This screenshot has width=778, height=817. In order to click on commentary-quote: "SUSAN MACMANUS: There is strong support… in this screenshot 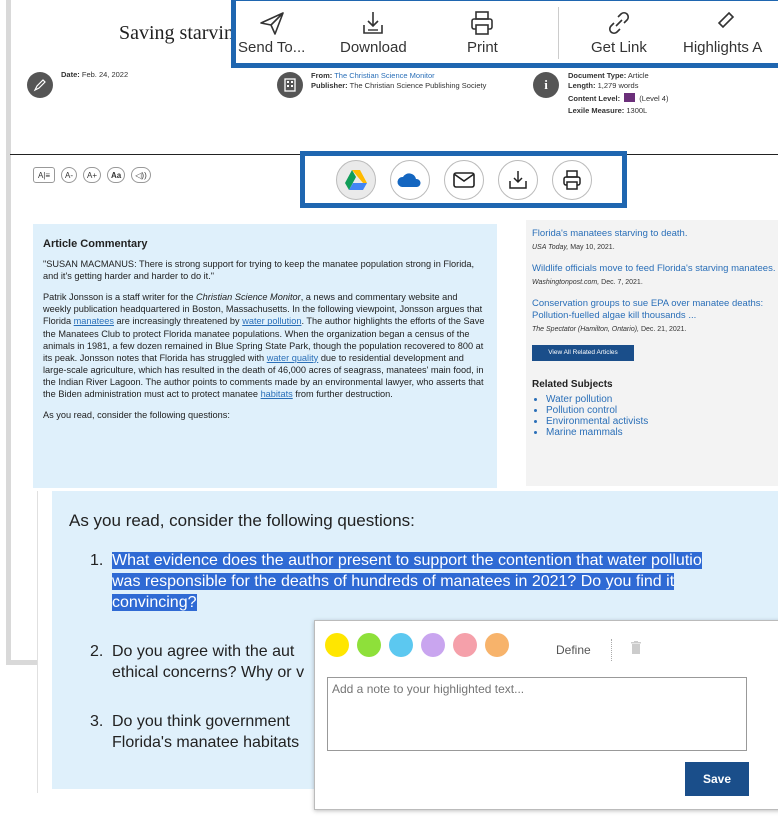, I will do `click(259, 270)`.